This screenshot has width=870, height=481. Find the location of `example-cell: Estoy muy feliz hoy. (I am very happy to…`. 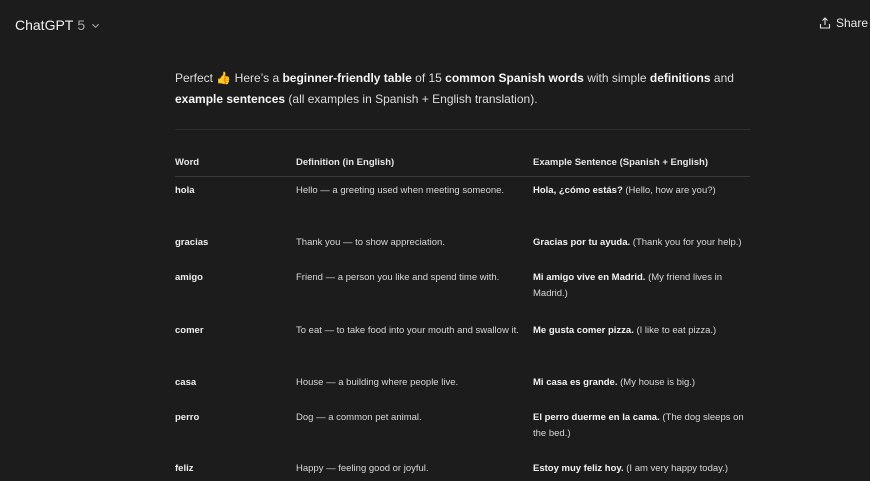

example-cell: Estoy muy feliz hoy. (I am very happy to… is located at coordinates (641, 468).